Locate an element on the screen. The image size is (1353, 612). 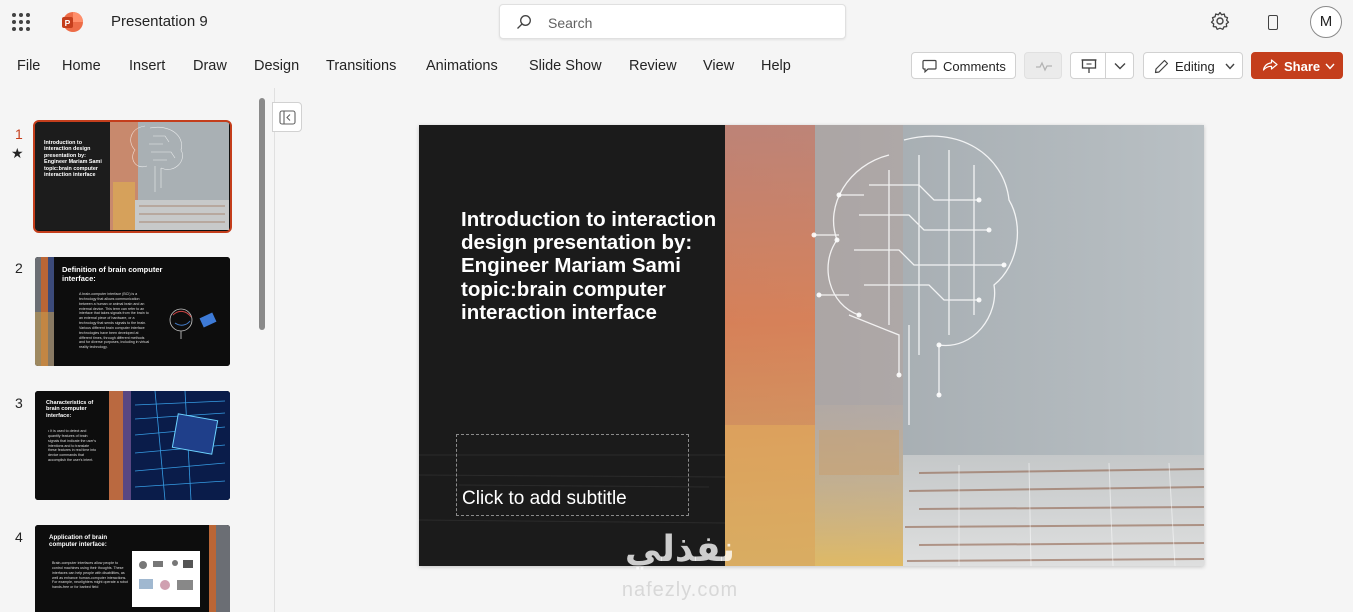
slide-number-2: 2 is located at coordinates (19, 268).